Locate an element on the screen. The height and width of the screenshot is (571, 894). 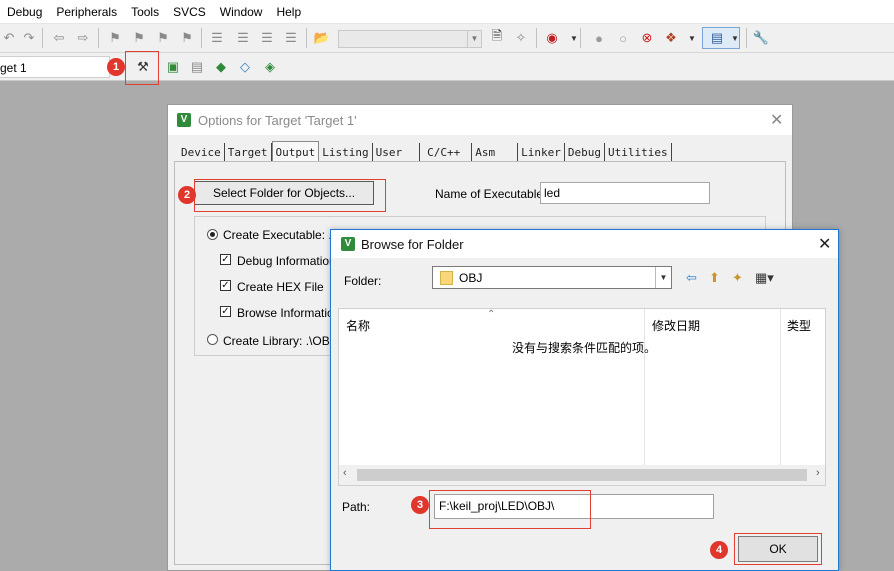
target-select-value: get 1 is located at coordinates (13, 68).